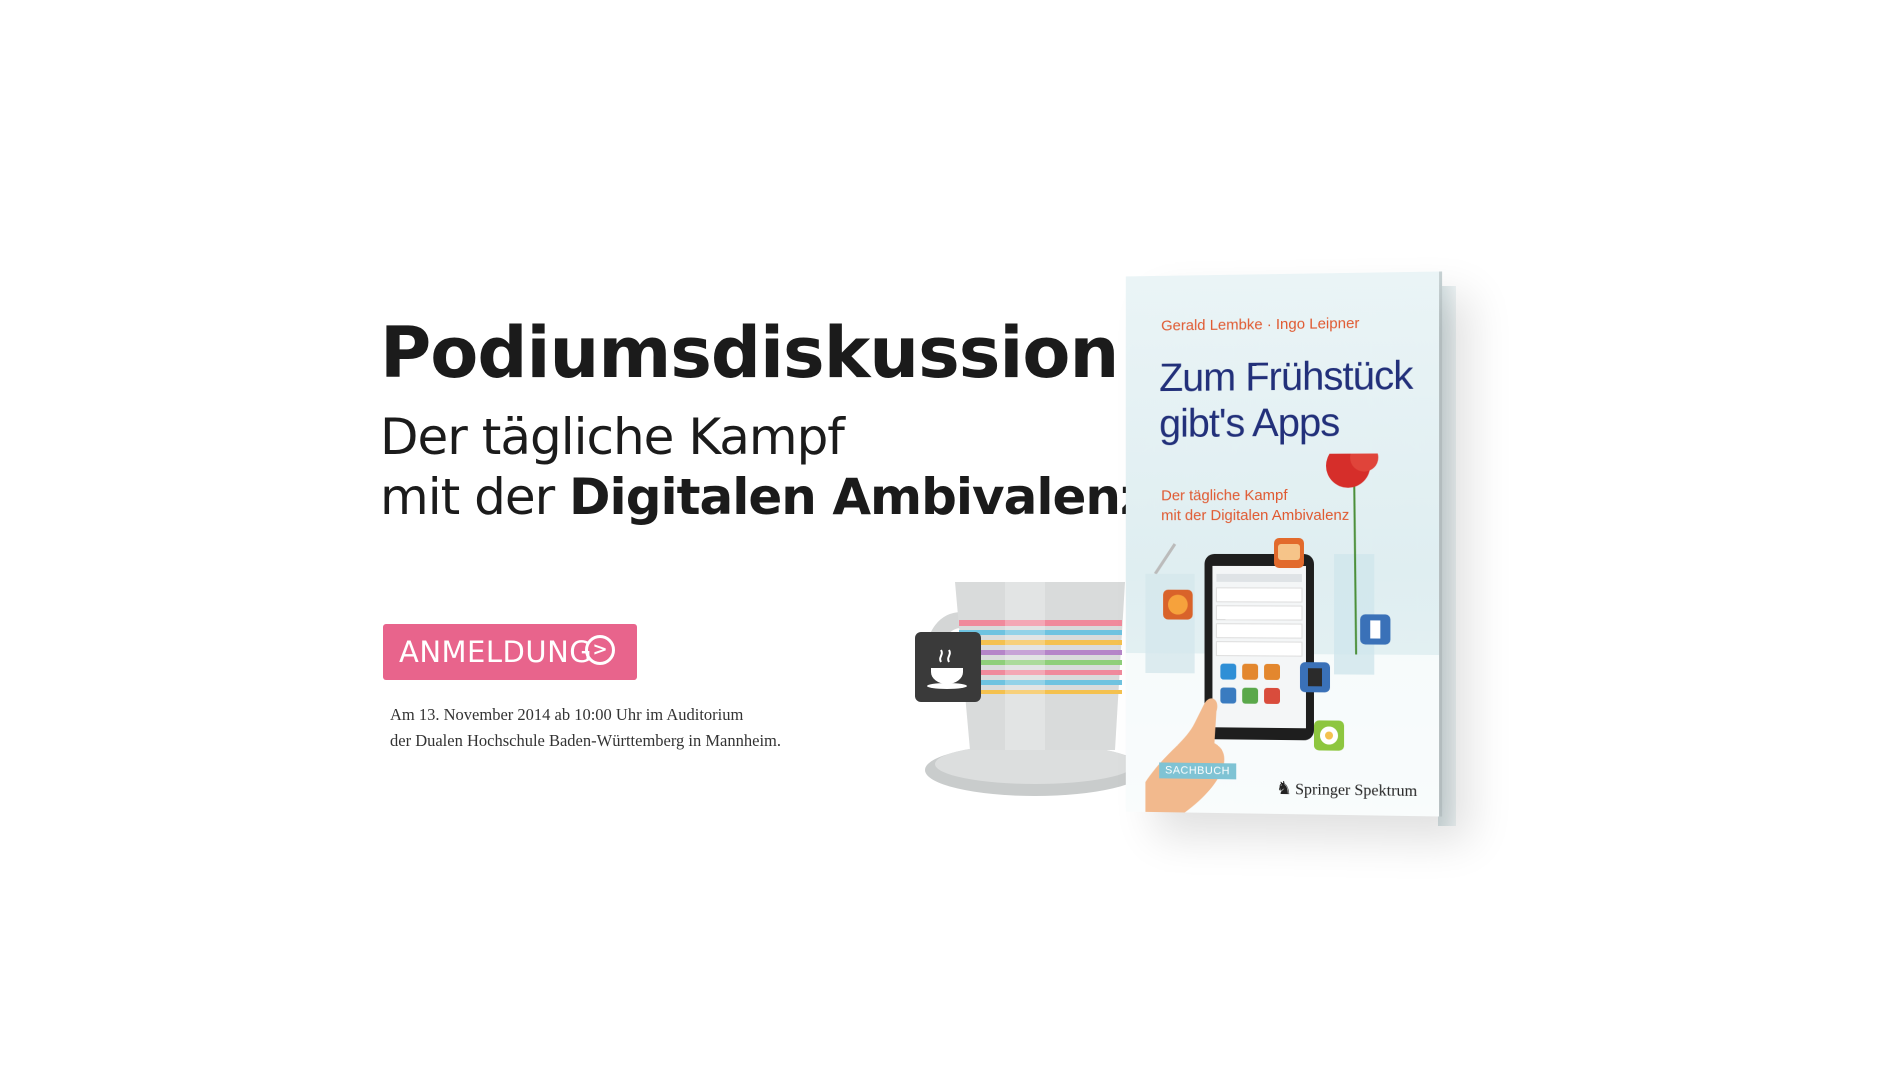 The height and width of the screenshot is (1080, 1900). I want to click on book-title-line-1: Zum Frühstück, so click(1285, 377).